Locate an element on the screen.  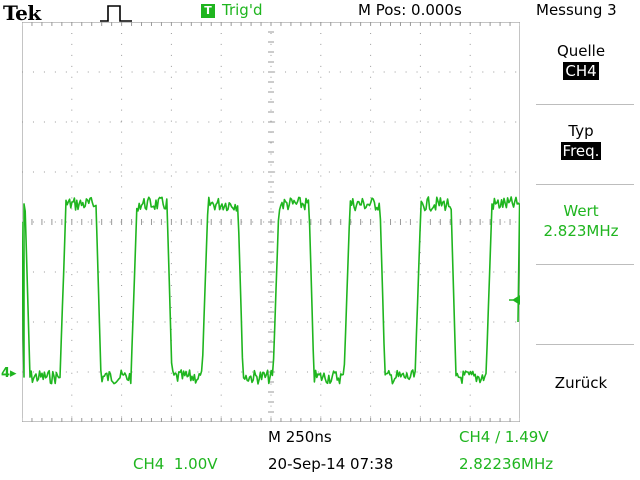
datetime-readout: 20-Sep-14 07:38 is located at coordinates (331, 464).